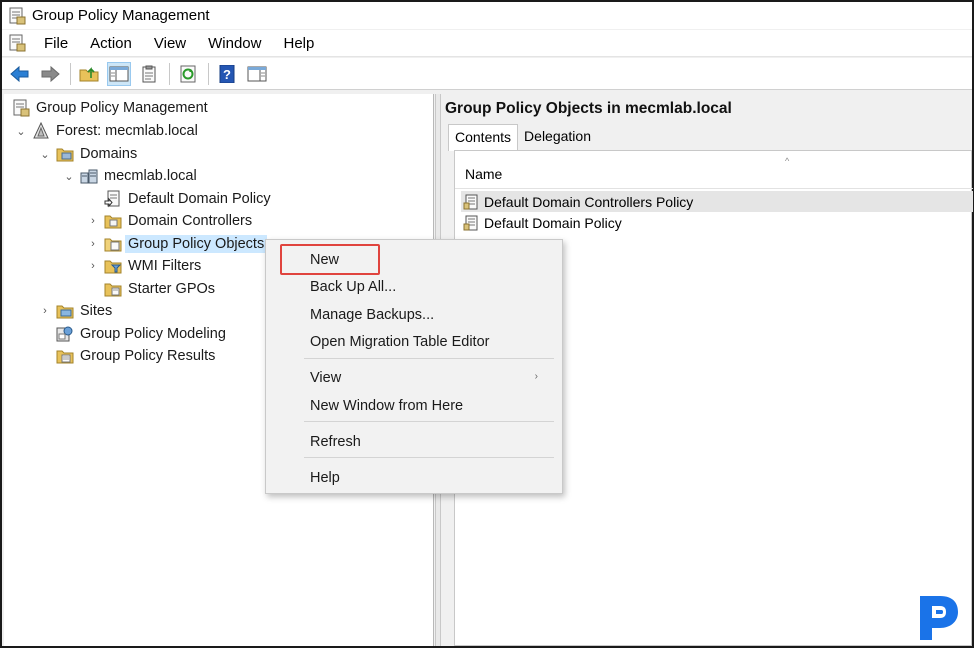 Image resolution: width=974 pixels, height=648 pixels. Describe the element at coordinates (17, 43) in the screenshot. I see `console-icon` at that location.